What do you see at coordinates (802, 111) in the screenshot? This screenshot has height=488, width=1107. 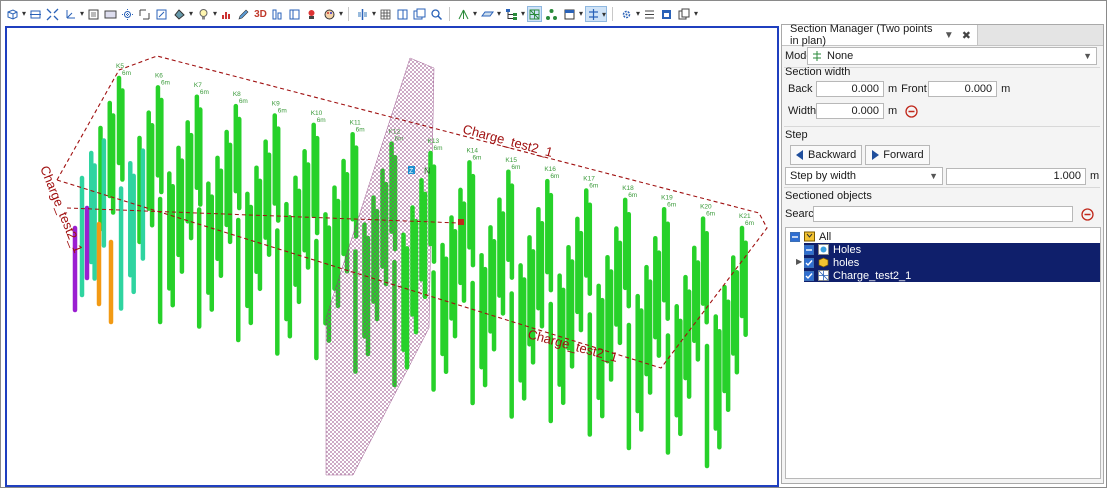 I see `width-label: Width` at bounding box center [802, 111].